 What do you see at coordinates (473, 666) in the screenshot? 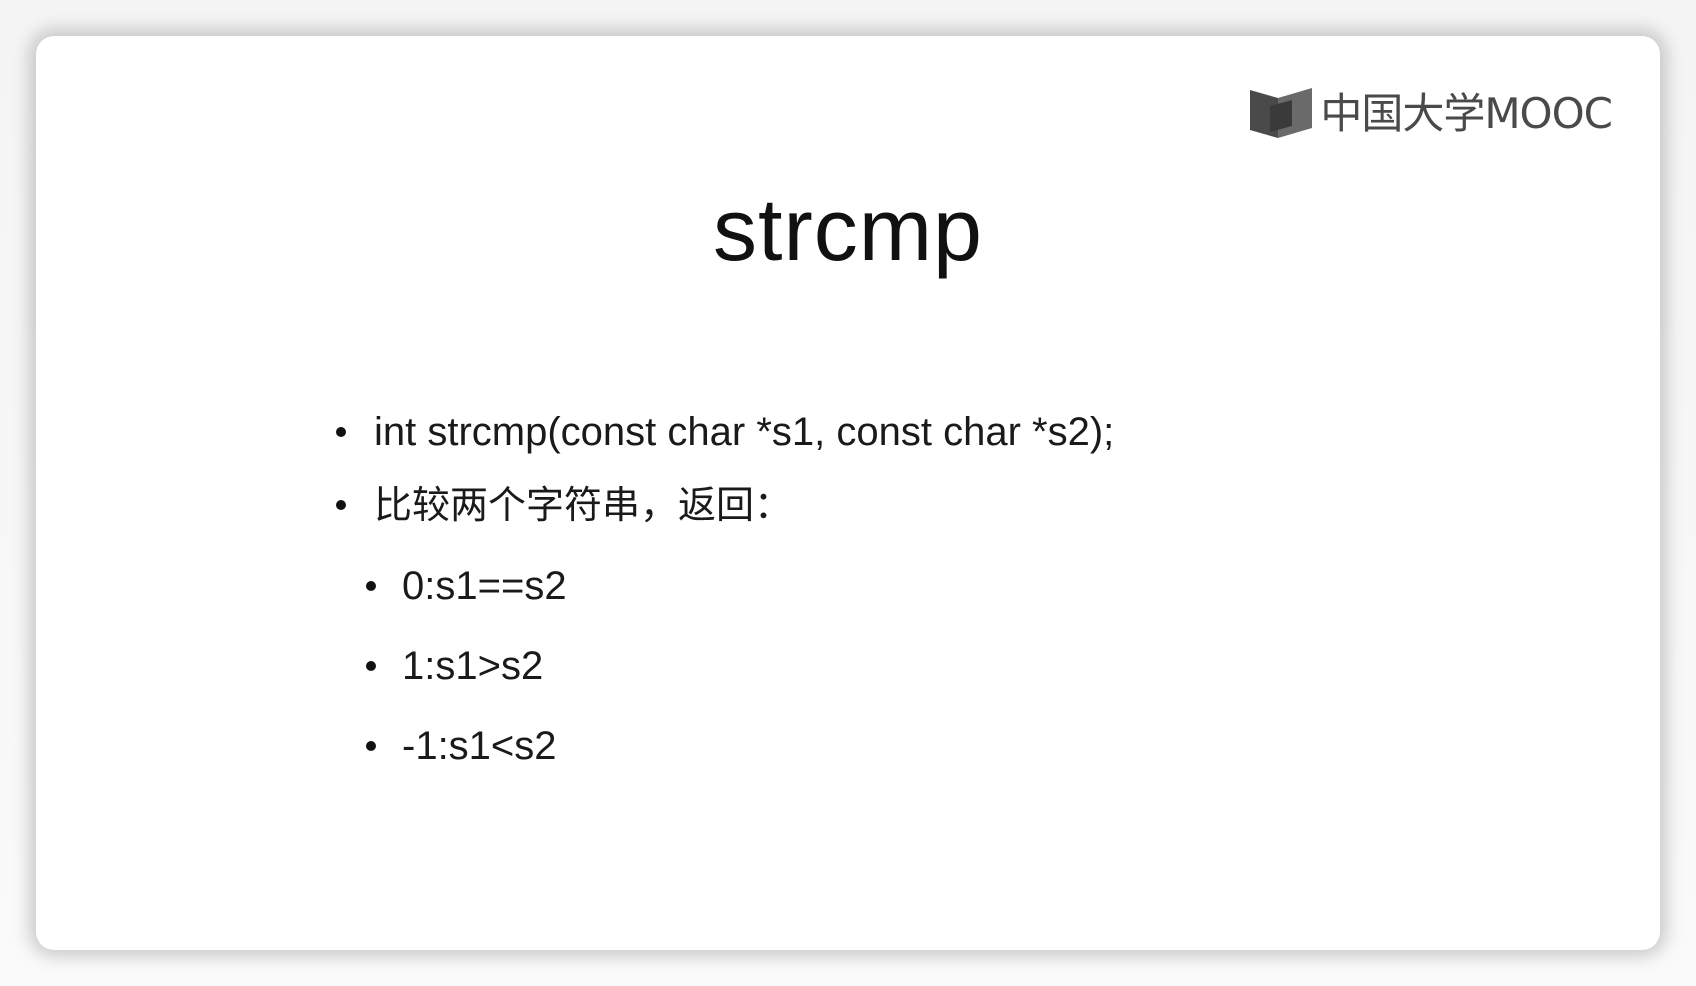
I see `sub-bullet-text: 1:s1>s2` at bounding box center [473, 666].